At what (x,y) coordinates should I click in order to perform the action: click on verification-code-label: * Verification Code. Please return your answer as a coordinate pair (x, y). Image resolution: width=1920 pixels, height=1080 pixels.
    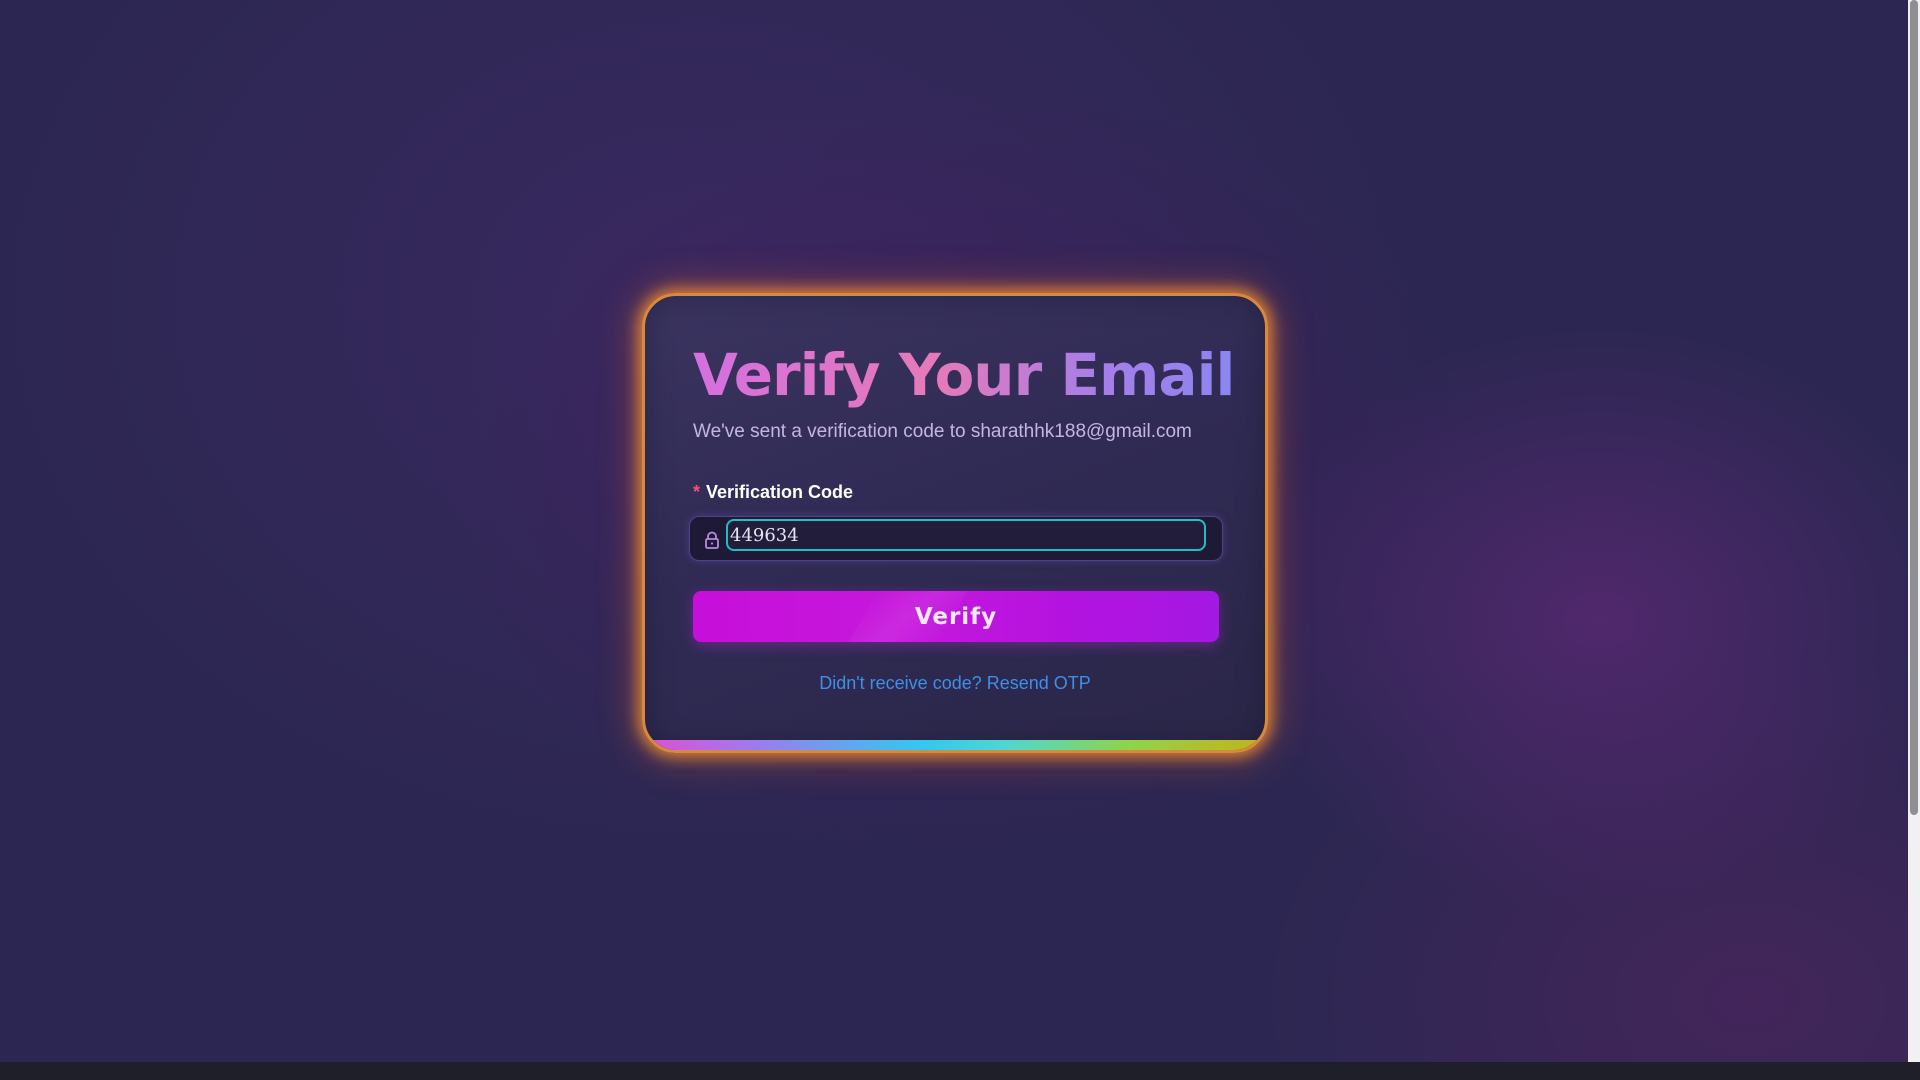
    Looking at the image, I should click on (773, 492).